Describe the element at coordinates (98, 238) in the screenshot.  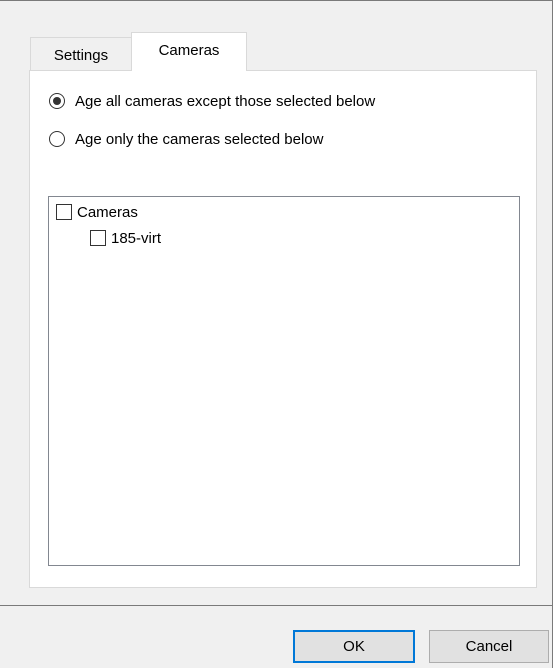
I see `185-virt-checkbox` at that location.